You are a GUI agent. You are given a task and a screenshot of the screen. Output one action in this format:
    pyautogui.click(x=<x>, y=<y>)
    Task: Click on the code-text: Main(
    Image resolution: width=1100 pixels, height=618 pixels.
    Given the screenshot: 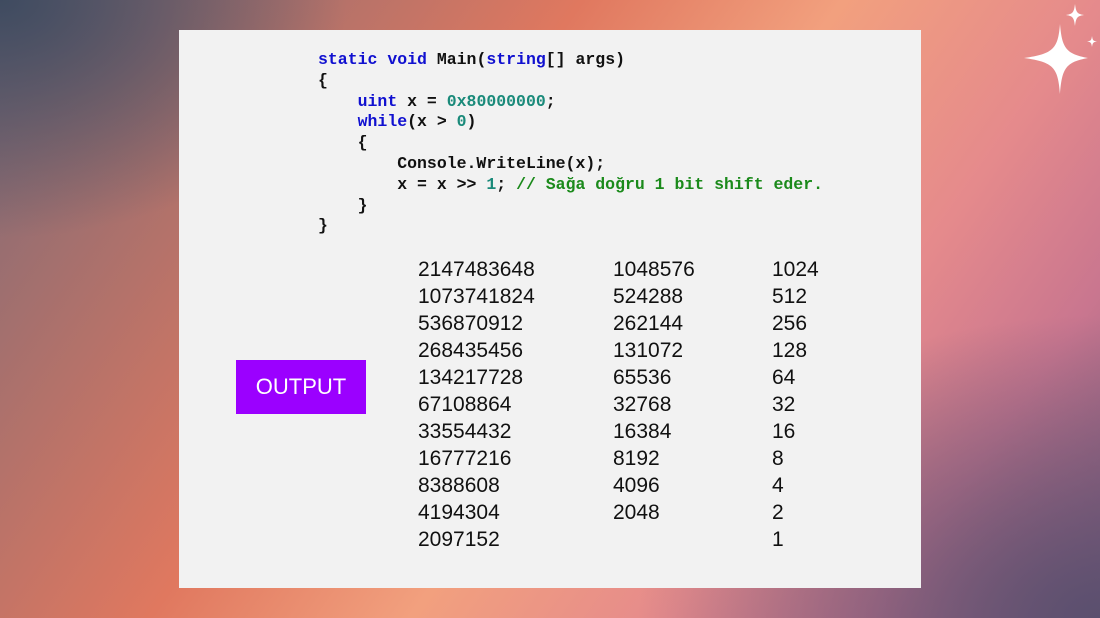 What is the action you would take?
    pyautogui.click(x=461, y=59)
    